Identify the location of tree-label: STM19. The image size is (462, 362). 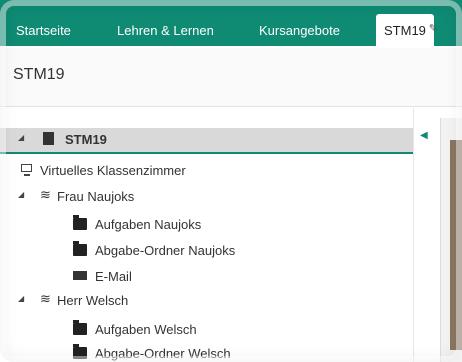
(86, 139).